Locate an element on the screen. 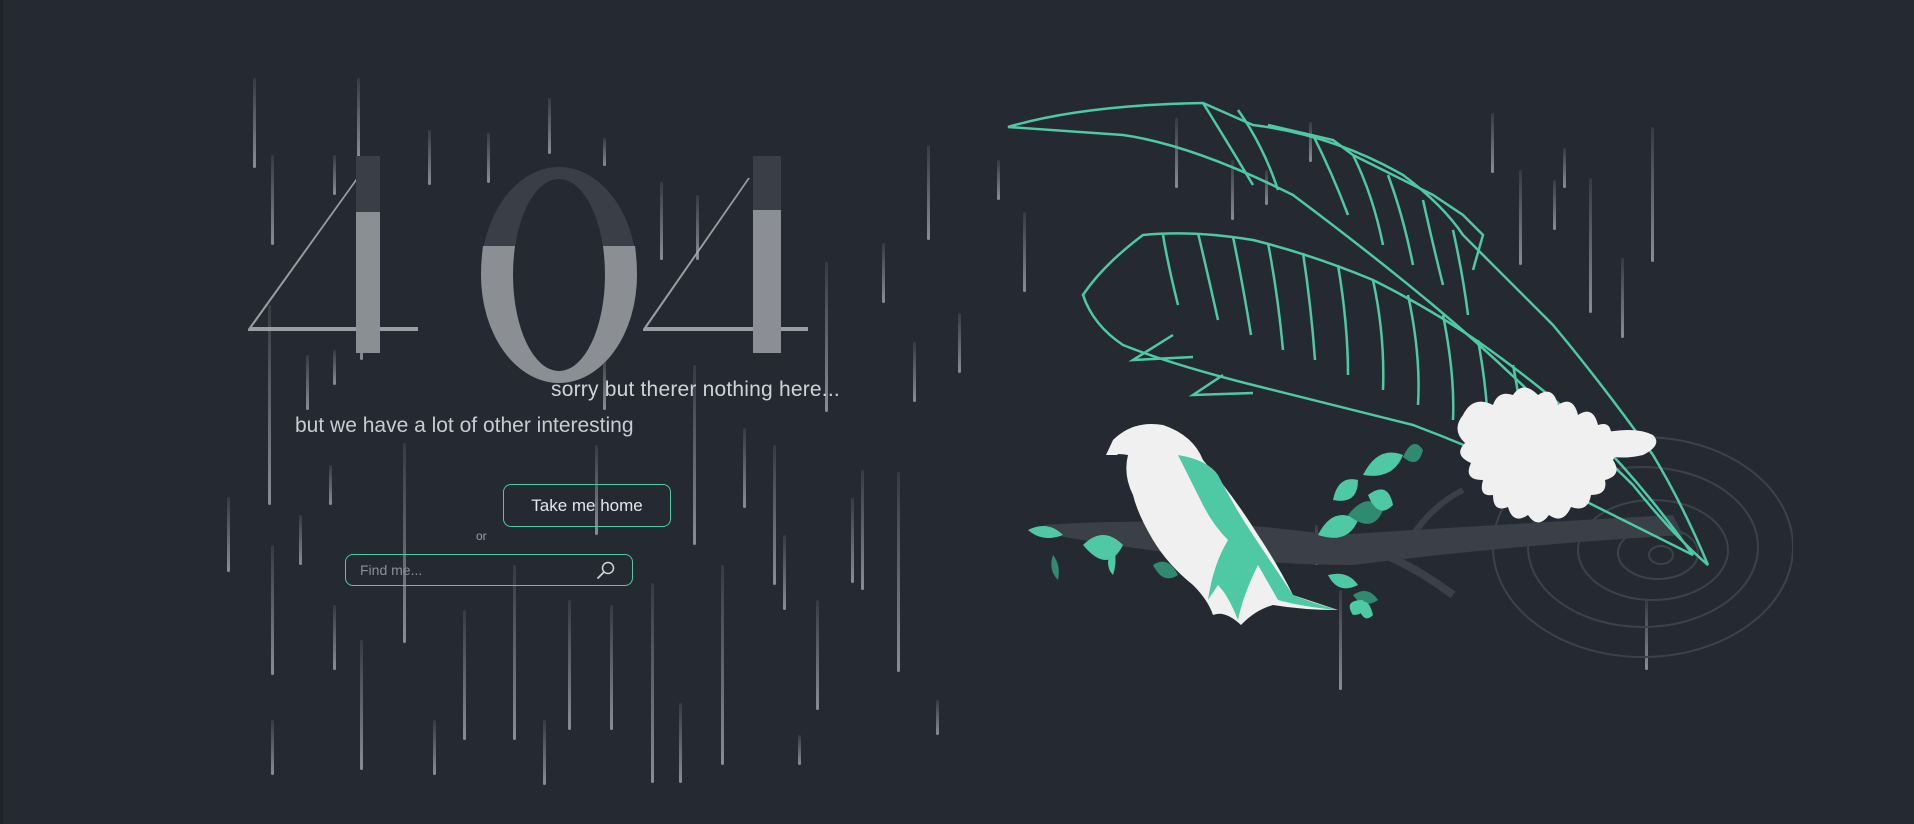 This screenshot has width=1914, height=824. error-code: 404 is located at coordinates (535, 271).